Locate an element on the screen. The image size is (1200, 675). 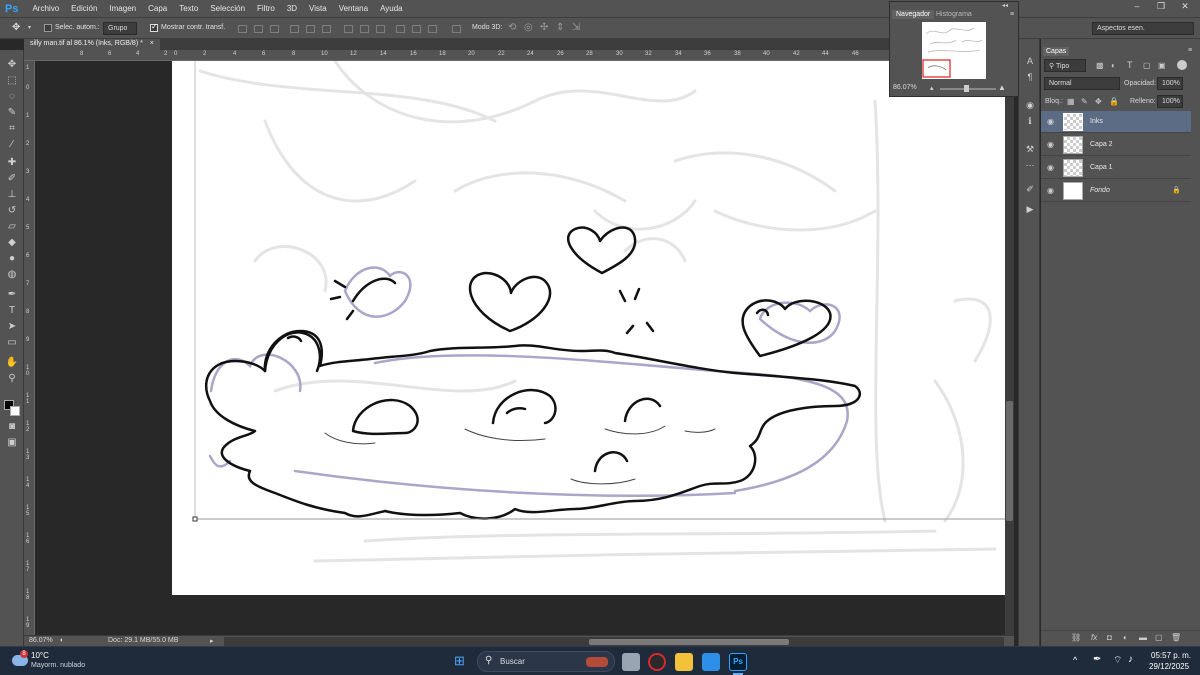
menu-imagen: Imagen is located at coordinates (122, 8).